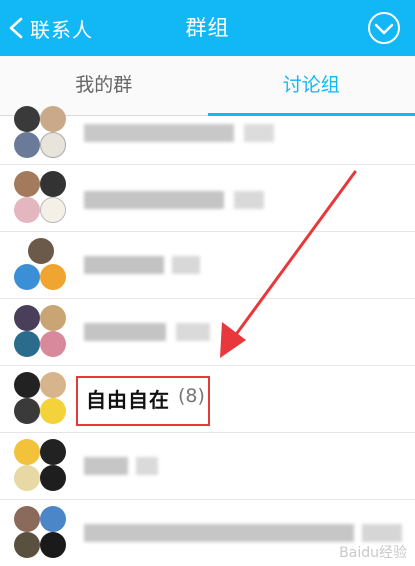 Image resolution: width=415 pixels, height=566 pixels. Describe the element at coordinates (16, 28) in the screenshot. I see `chevron-left-icon` at that location.